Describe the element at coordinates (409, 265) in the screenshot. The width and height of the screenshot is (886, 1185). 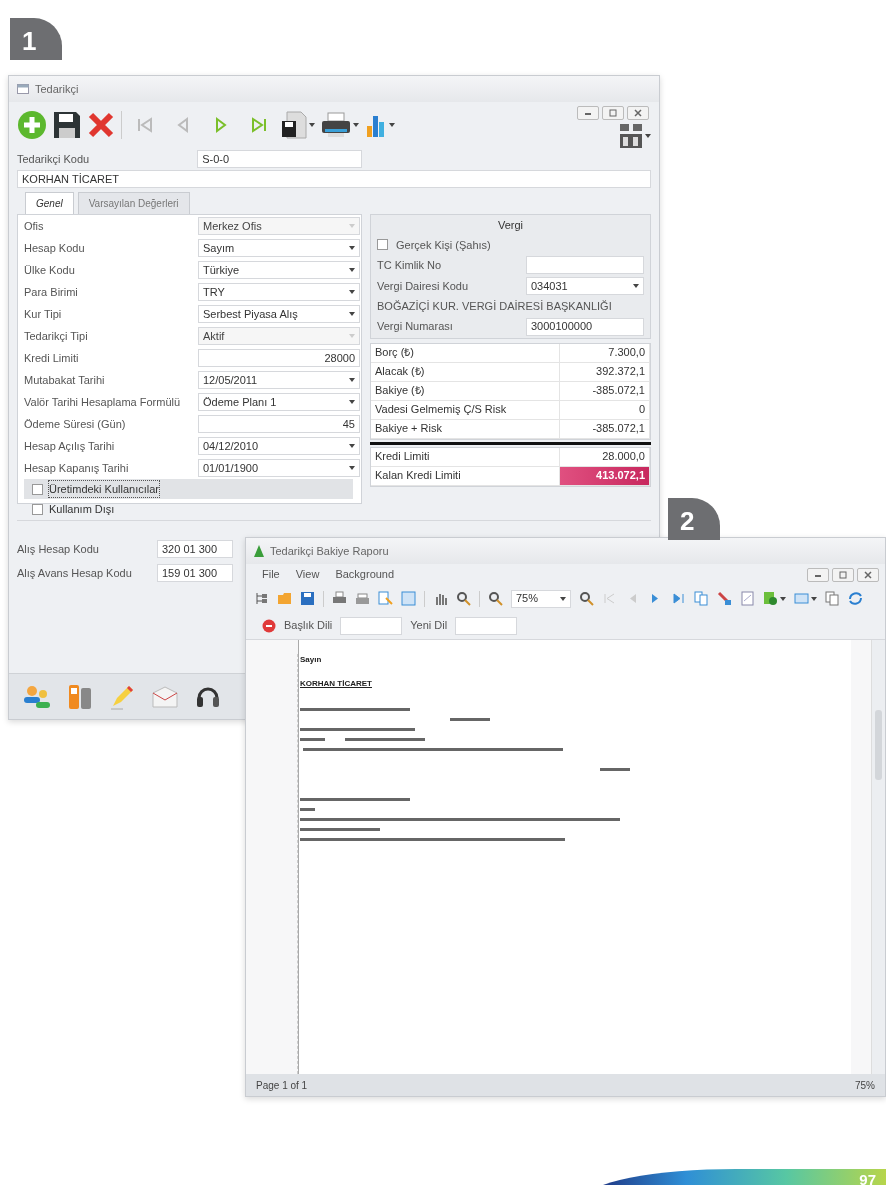
I see `field-label: TC Kimlik No` at that location.